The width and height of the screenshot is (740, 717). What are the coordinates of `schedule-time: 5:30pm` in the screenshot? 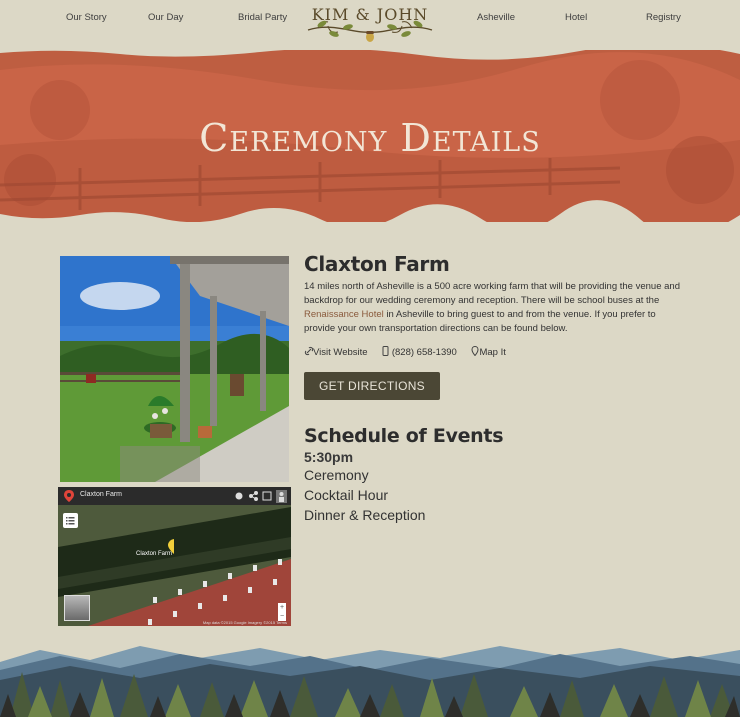 It's located at (329, 457).